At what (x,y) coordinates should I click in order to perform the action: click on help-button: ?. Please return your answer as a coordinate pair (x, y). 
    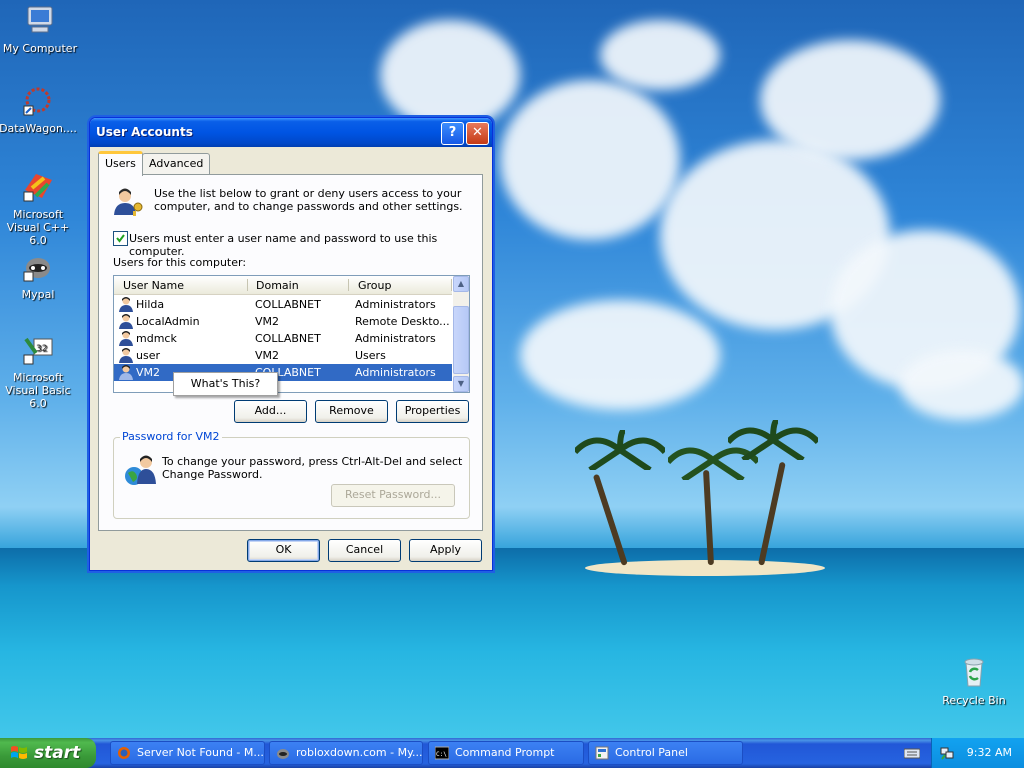
    Looking at the image, I should click on (452, 133).